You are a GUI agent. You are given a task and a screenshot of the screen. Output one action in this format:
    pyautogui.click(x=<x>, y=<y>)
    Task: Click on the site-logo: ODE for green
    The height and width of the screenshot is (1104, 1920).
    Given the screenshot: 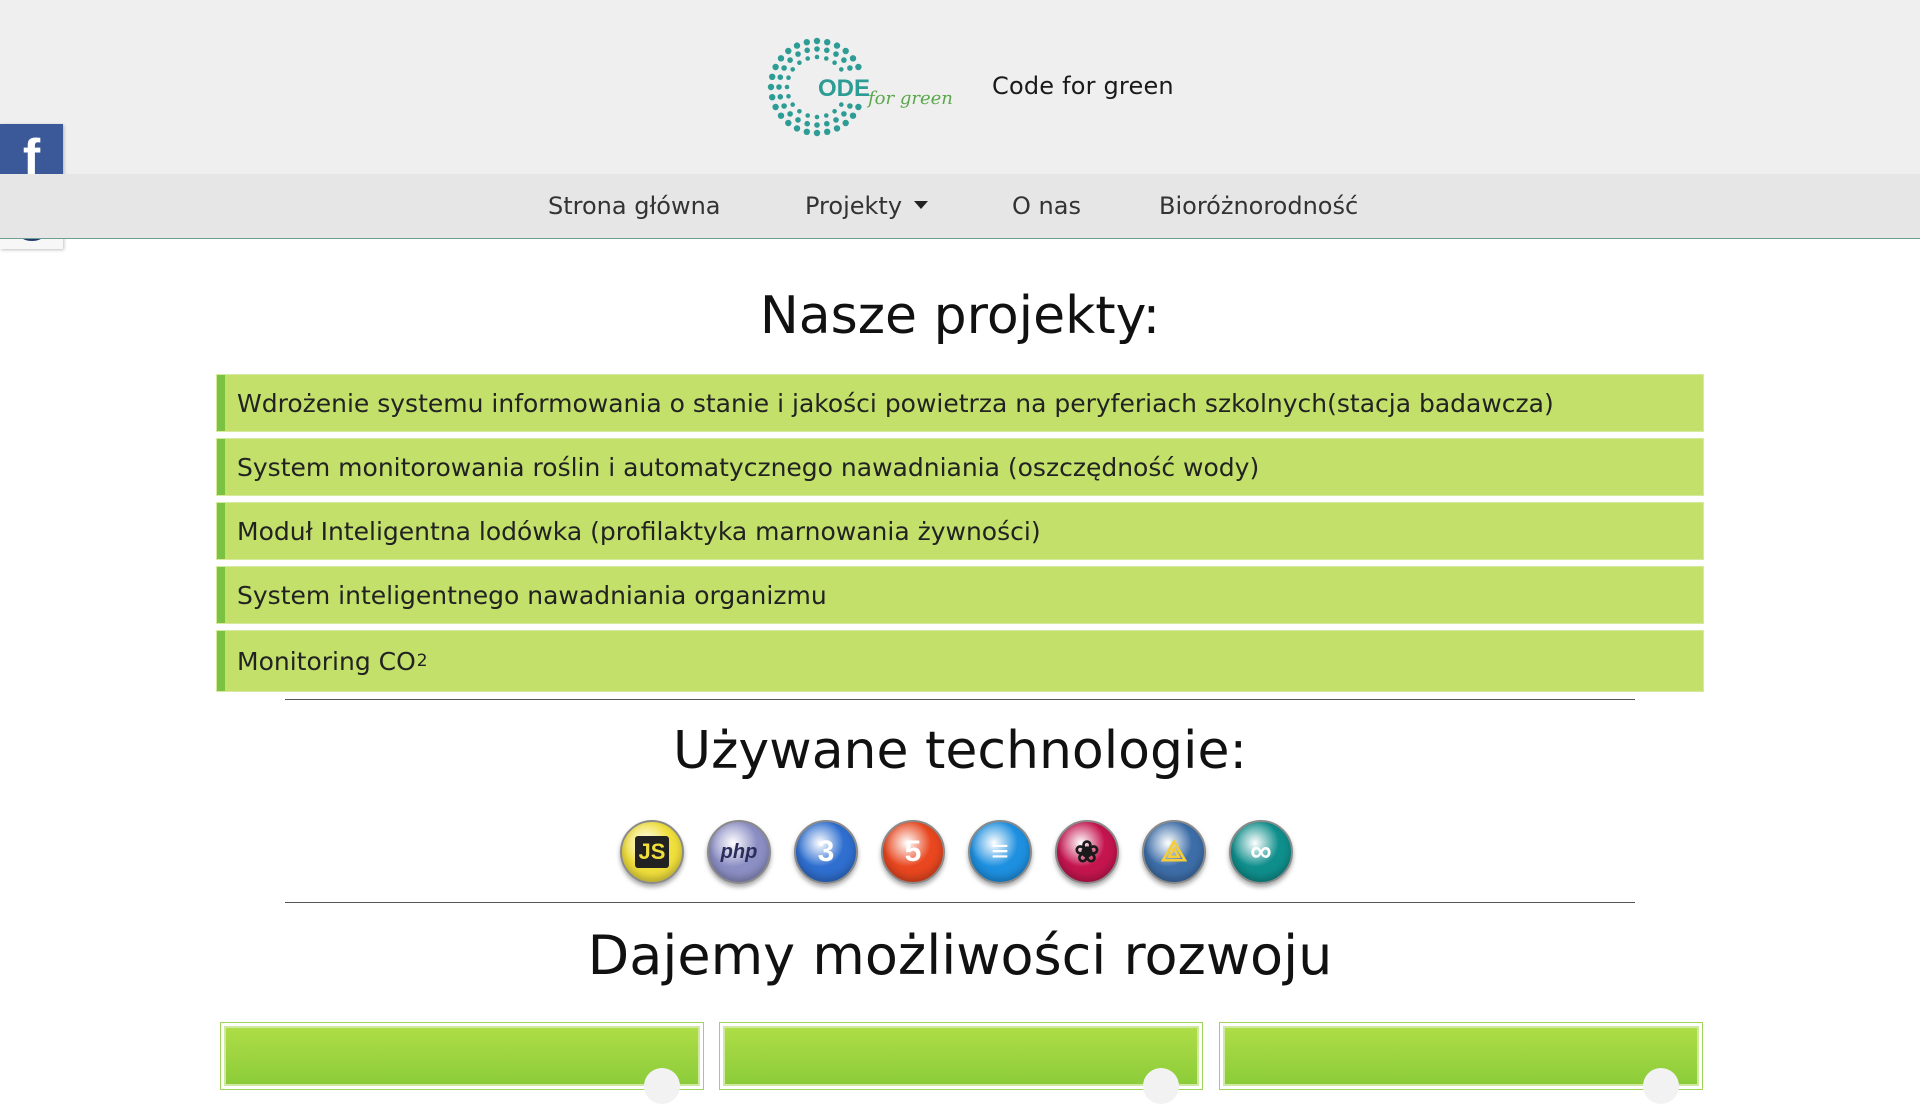 What is the action you would take?
    pyautogui.click(x=864, y=87)
    